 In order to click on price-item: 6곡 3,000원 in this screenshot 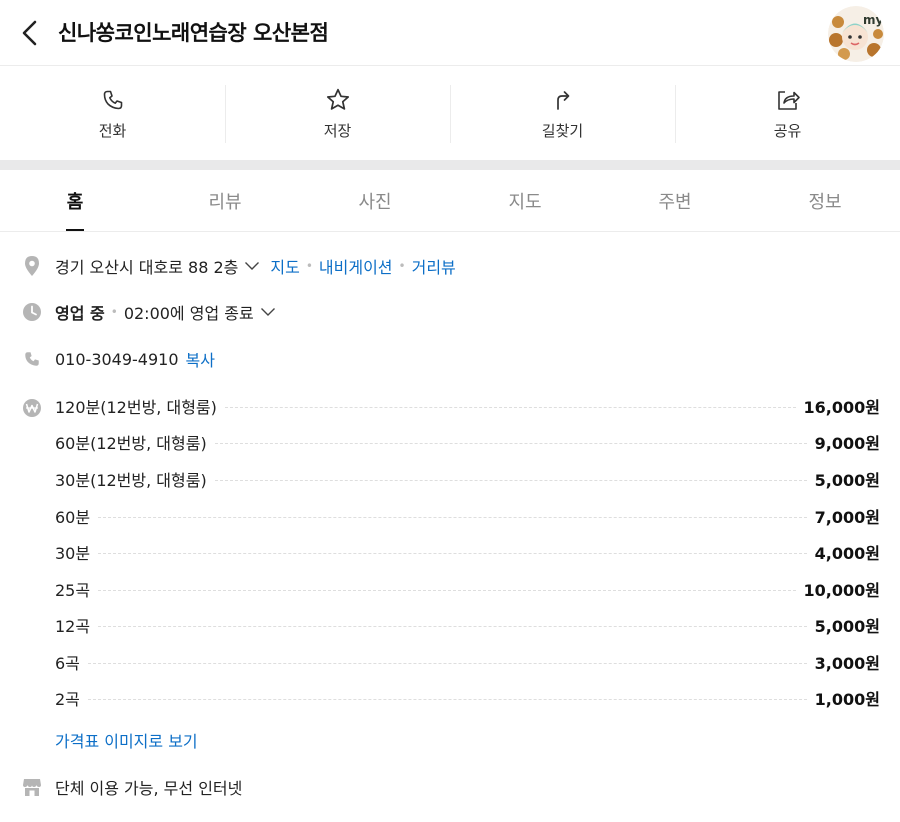, I will do `click(467, 662)`.